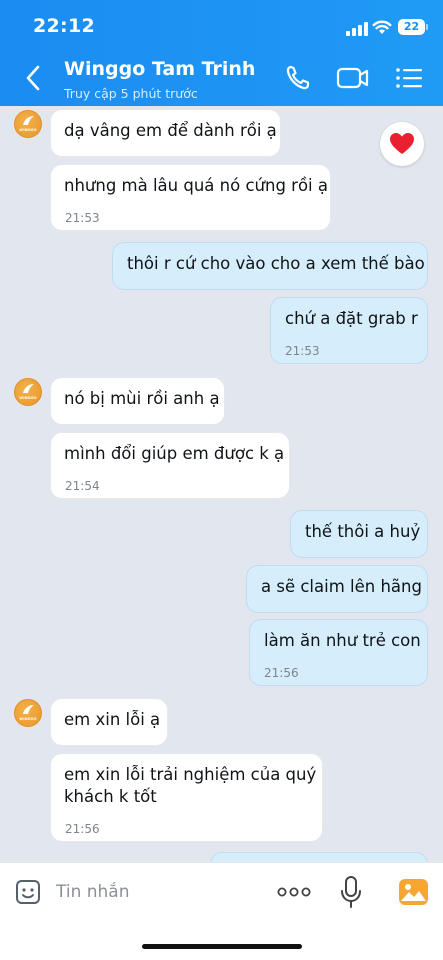 This screenshot has width=443, height=960. I want to click on message-time: 21:54, so click(82, 486).